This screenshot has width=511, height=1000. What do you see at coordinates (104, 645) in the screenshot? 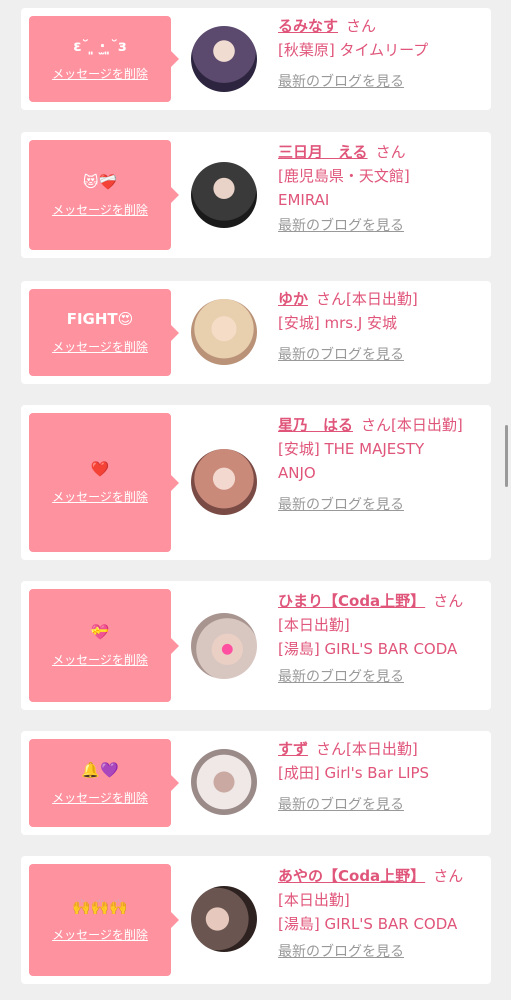
I see `message-bubble: 💝 メッセージを削除` at bounding box center [104, 645].